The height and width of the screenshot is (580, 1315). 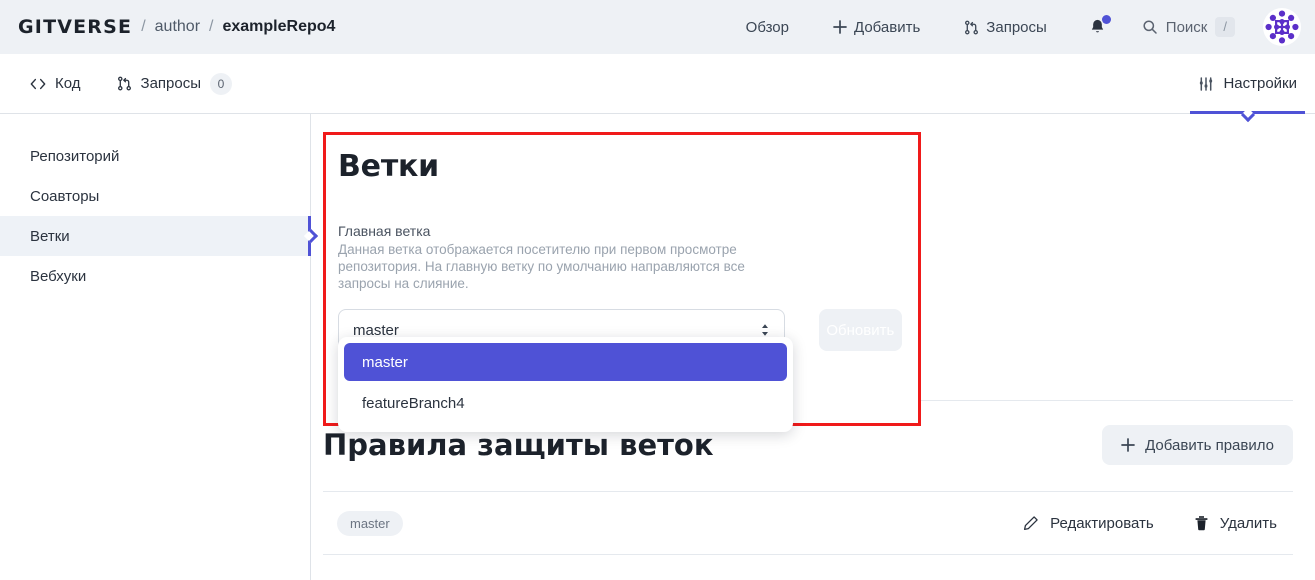 I want to click on nav-add: Добавить, so click(x=876, y=27).